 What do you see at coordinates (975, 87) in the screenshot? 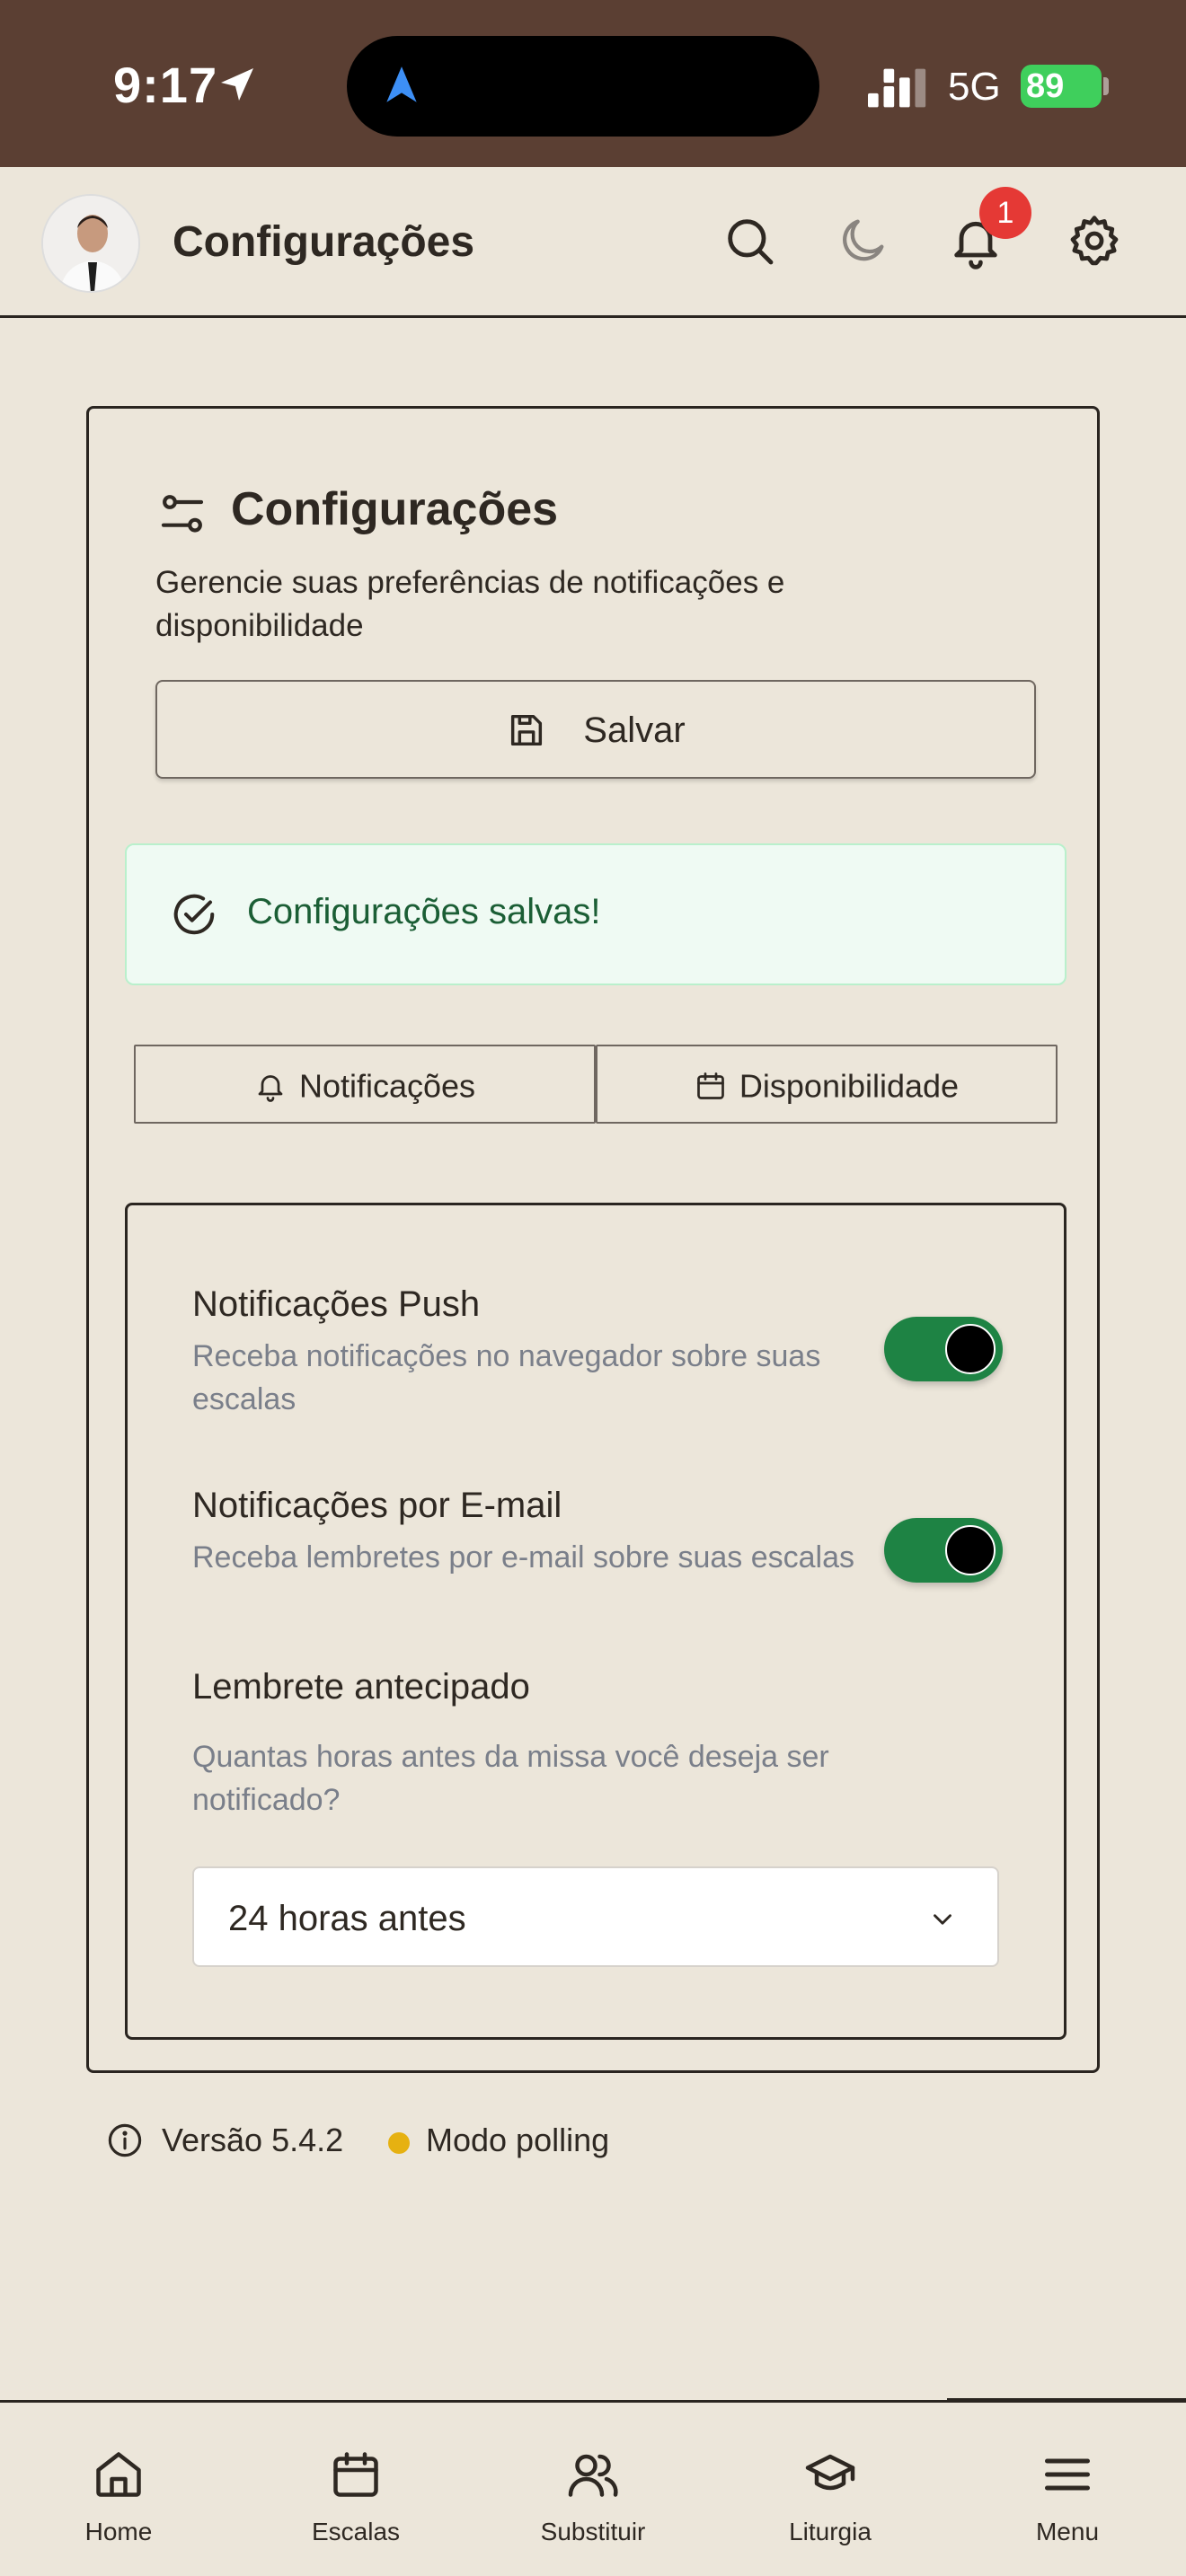
I see `network-type: 5G` at bounding box center [975, 87].